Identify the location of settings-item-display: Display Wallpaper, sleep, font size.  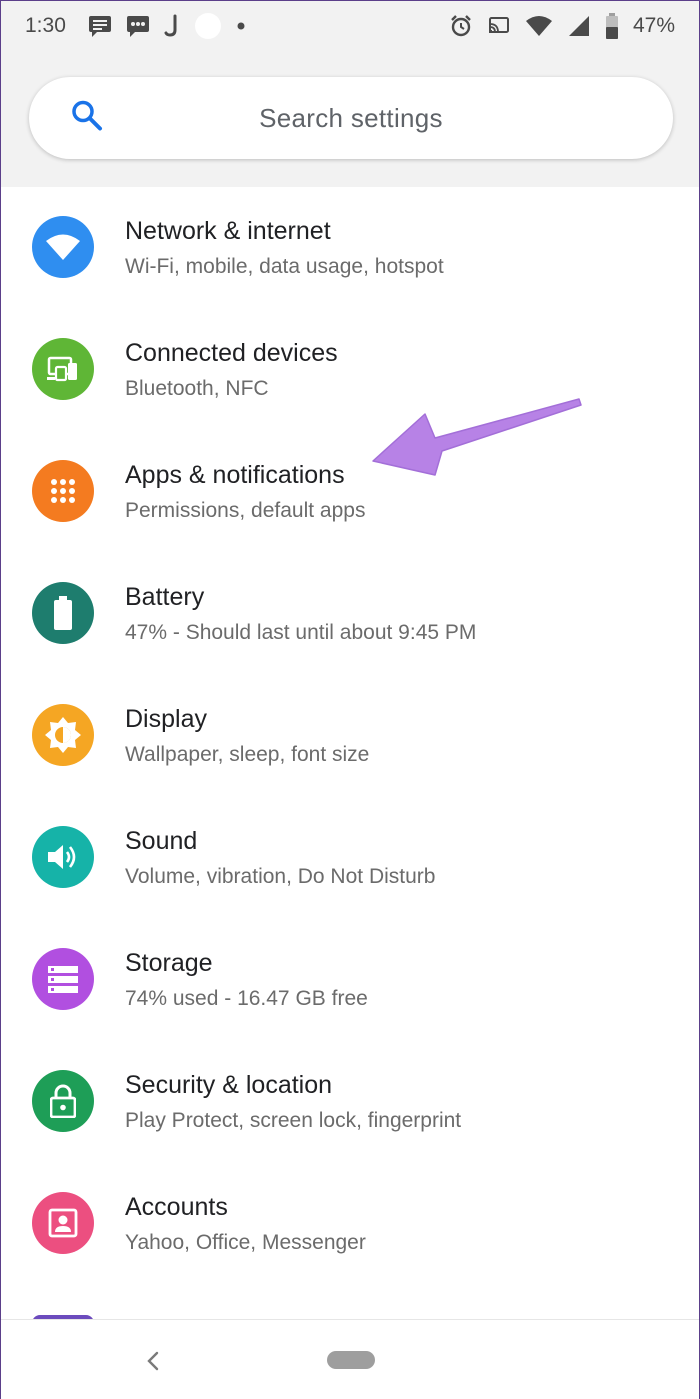
(350, 736).